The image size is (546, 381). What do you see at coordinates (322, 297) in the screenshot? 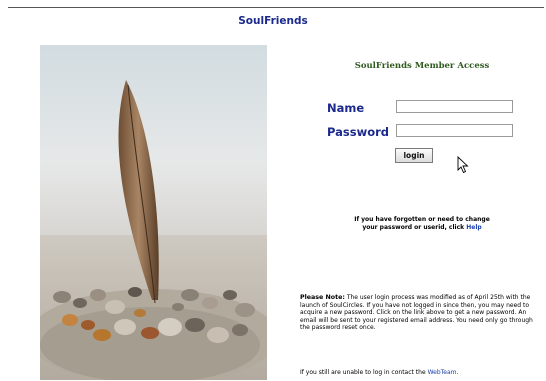
I see `note-heading: Please Note:` at bounding box center [322, 297].